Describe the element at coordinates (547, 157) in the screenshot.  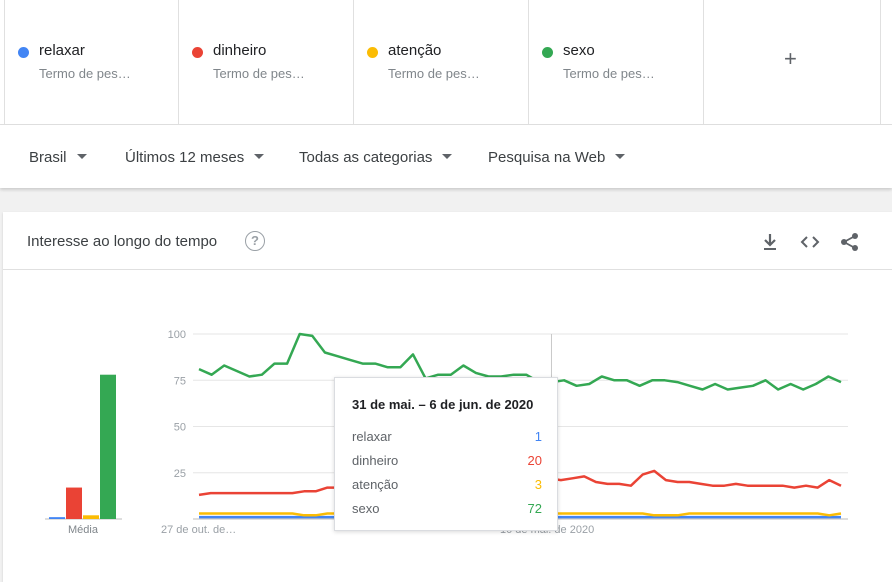
I see `search-type-label: Pesquisa na Web` at that location.